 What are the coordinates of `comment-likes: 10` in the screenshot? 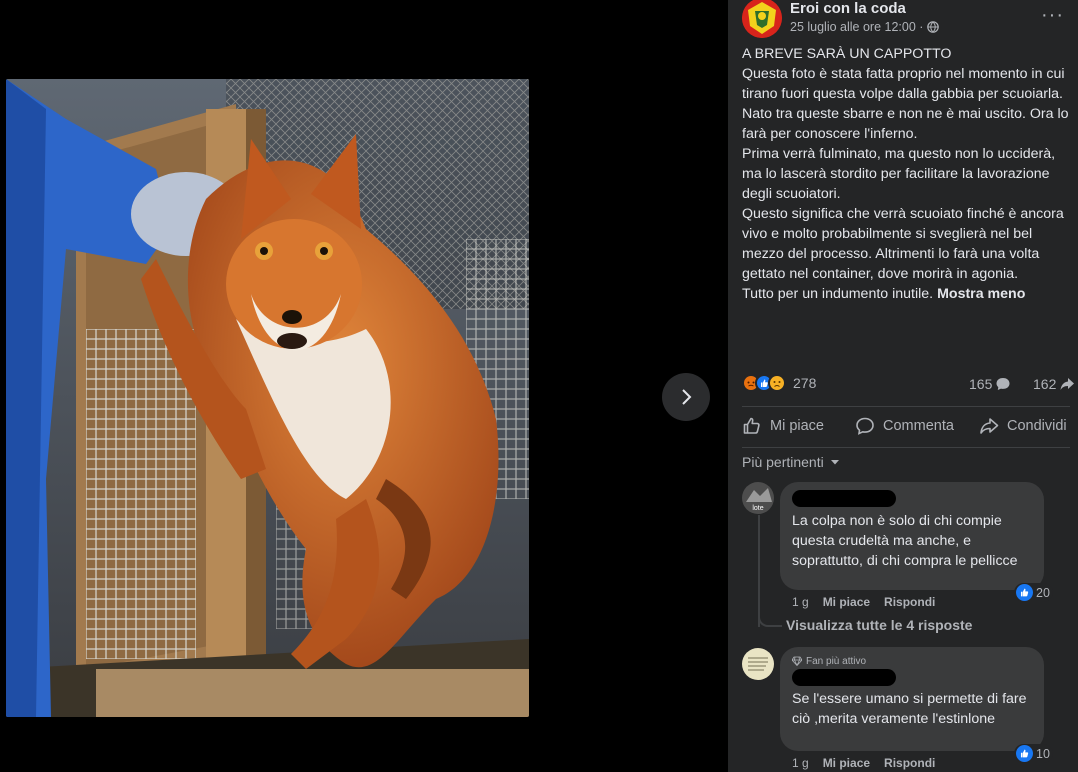 It's located at (1033, 753).